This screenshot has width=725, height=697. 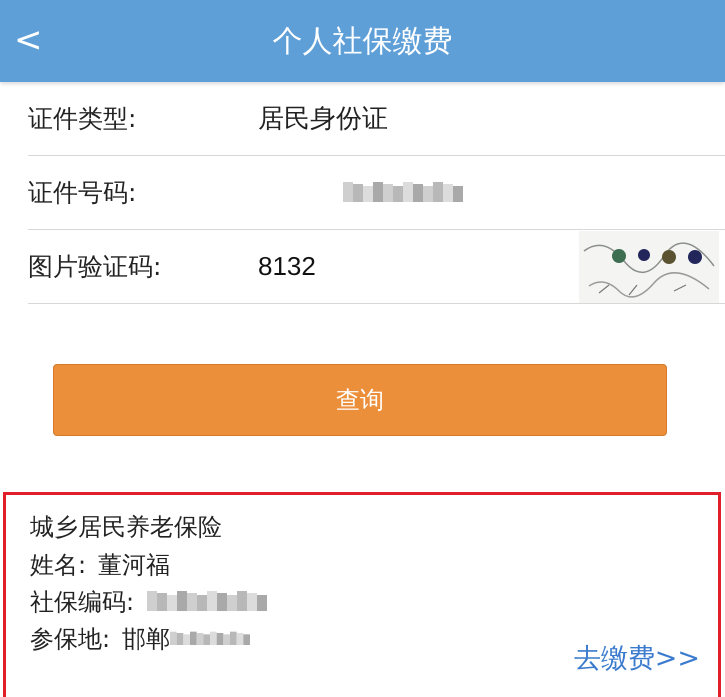 I want to click on back-button: <, so click(x=28, y=40).